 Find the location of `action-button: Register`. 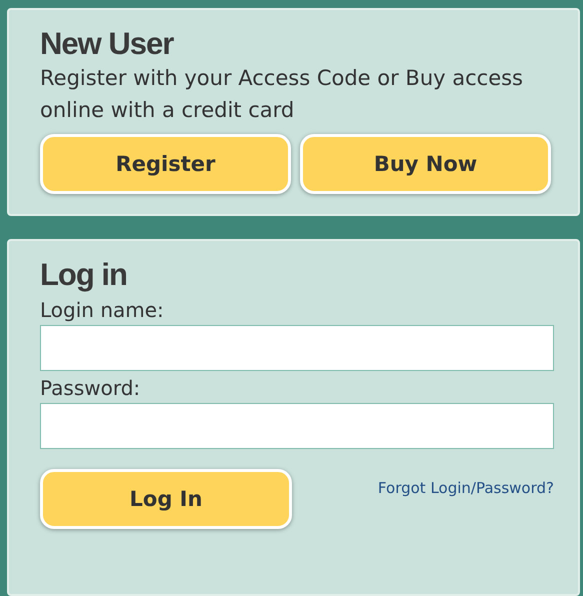

action-button: Register is located at coordinates (165, 164).